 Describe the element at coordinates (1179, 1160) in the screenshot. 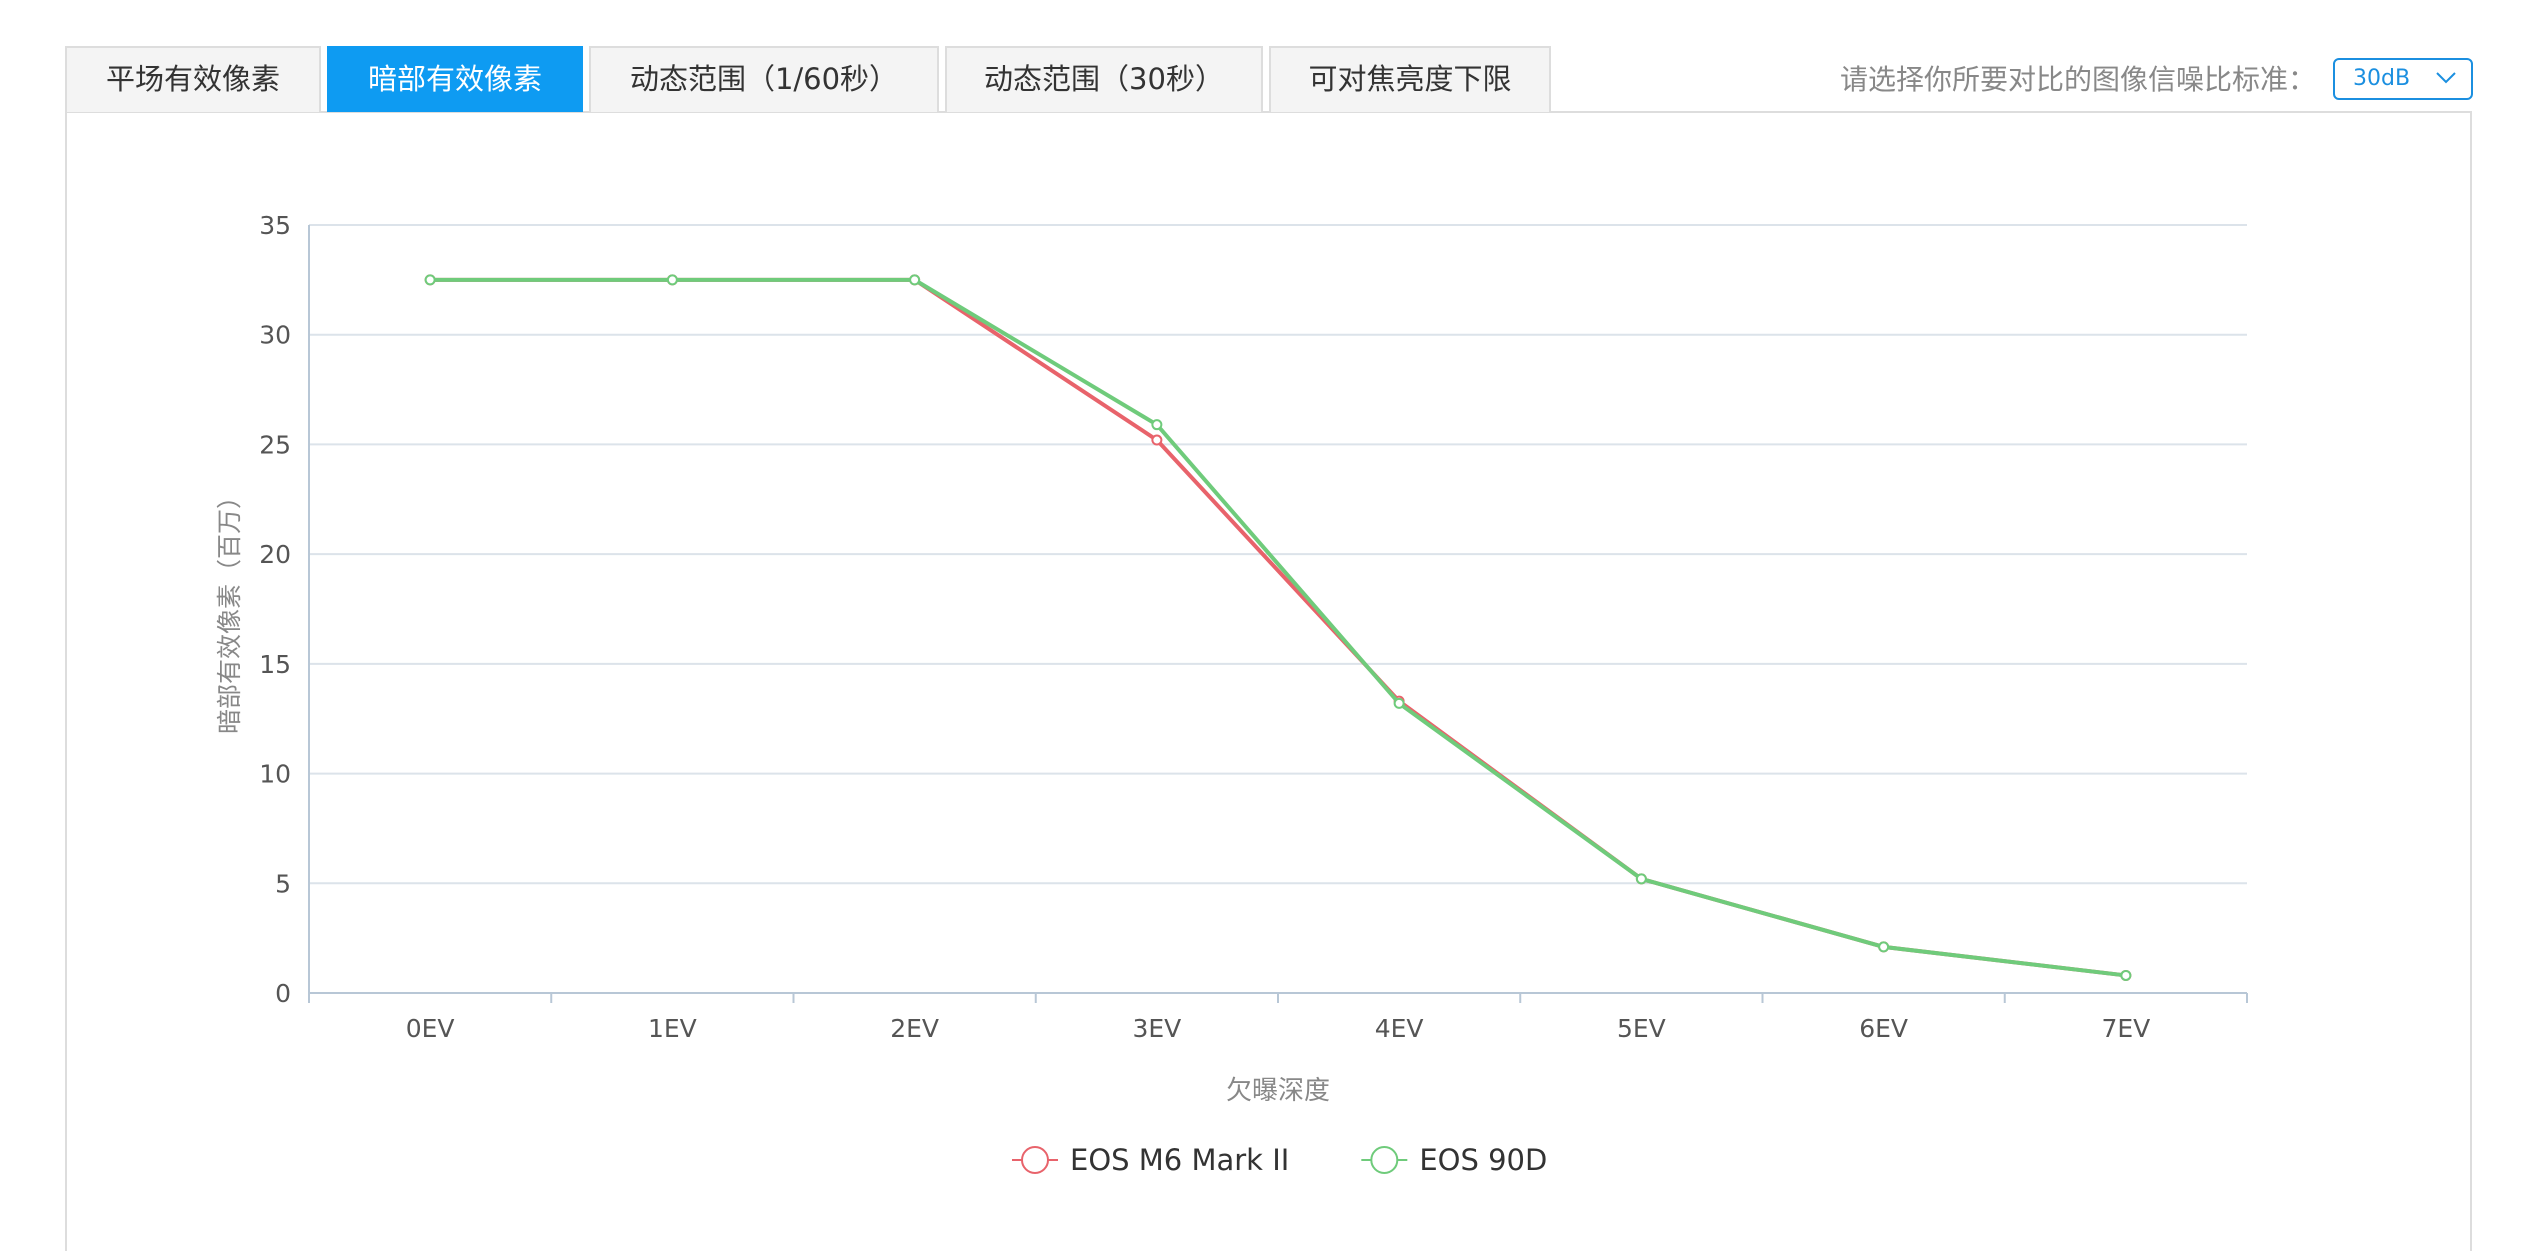

I see `legend-label: EOS M6 Mark II` at that location.